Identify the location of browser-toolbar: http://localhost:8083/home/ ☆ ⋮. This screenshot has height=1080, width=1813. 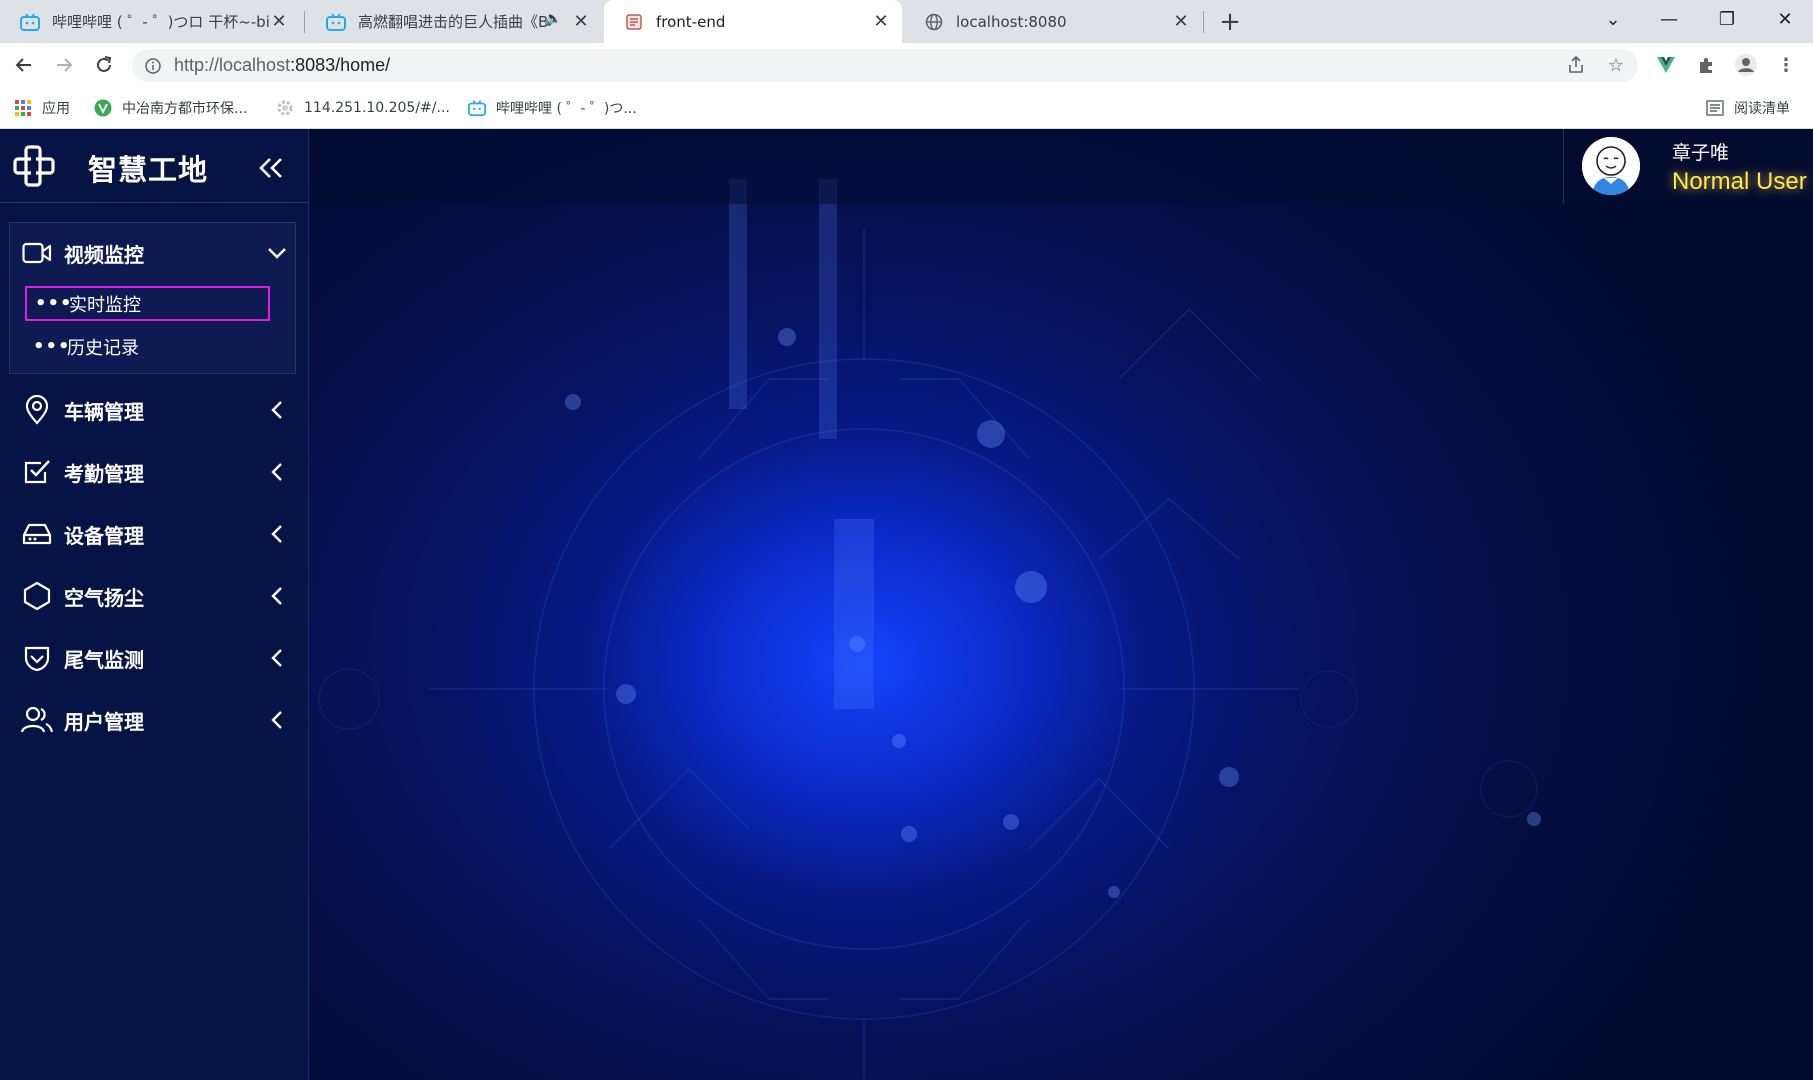
(906, 65).